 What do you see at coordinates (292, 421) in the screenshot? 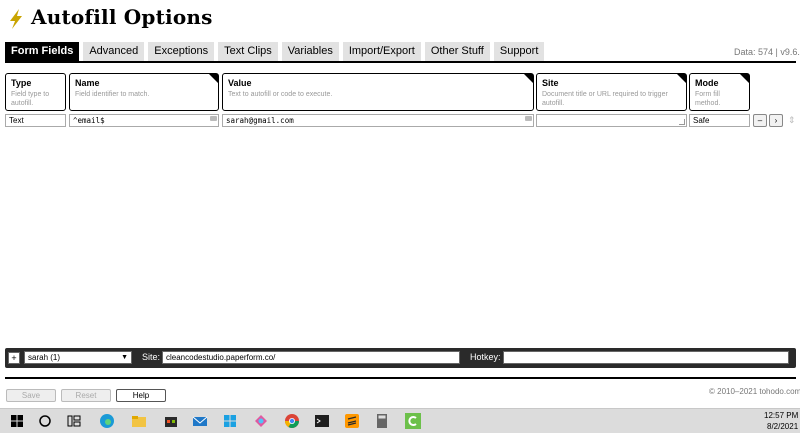
I see `chrome-icon` at bounding box center [292, 421].